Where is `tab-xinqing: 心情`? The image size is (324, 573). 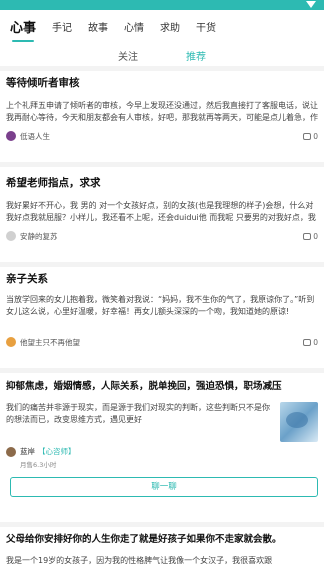 tab-xinqing: 心情 is located at coordinates (134, 26).